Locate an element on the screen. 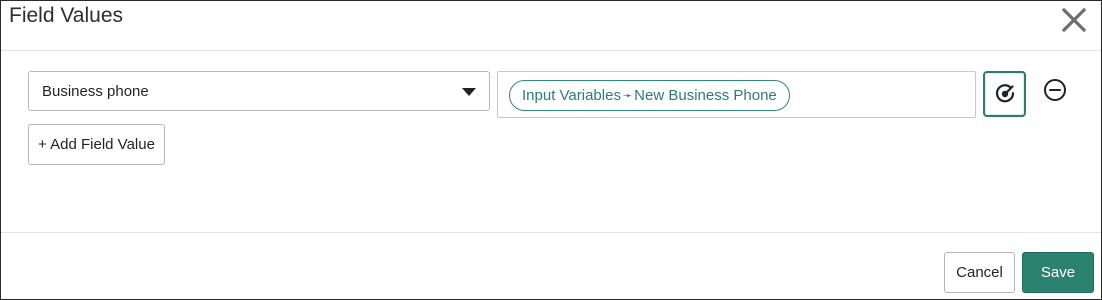 The image size is (1102, 300). data-pill-source: Input Variables is located at coordinates (571, 95).